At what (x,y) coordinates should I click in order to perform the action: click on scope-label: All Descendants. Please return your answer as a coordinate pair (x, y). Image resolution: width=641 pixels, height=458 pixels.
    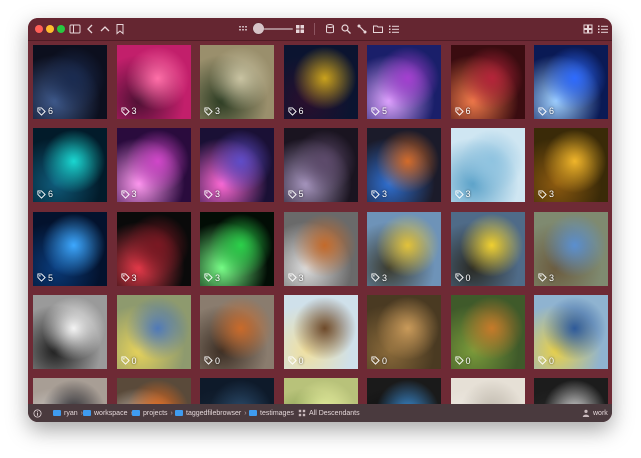
    Looking at the image, I should click on (334, 413).